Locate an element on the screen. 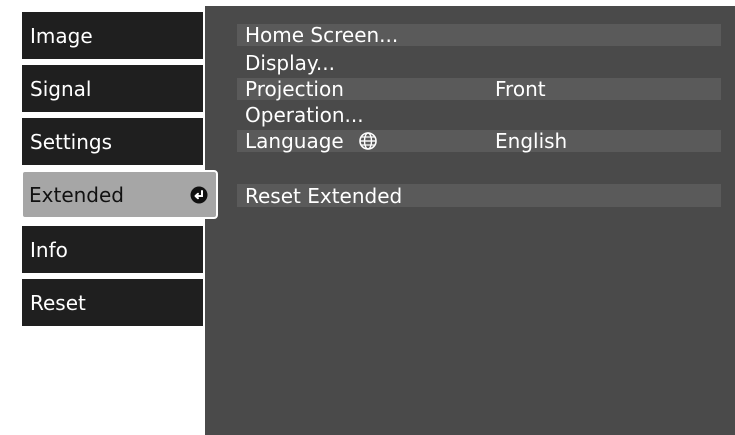  tab-info: Info is located at coordinates (112, 249).